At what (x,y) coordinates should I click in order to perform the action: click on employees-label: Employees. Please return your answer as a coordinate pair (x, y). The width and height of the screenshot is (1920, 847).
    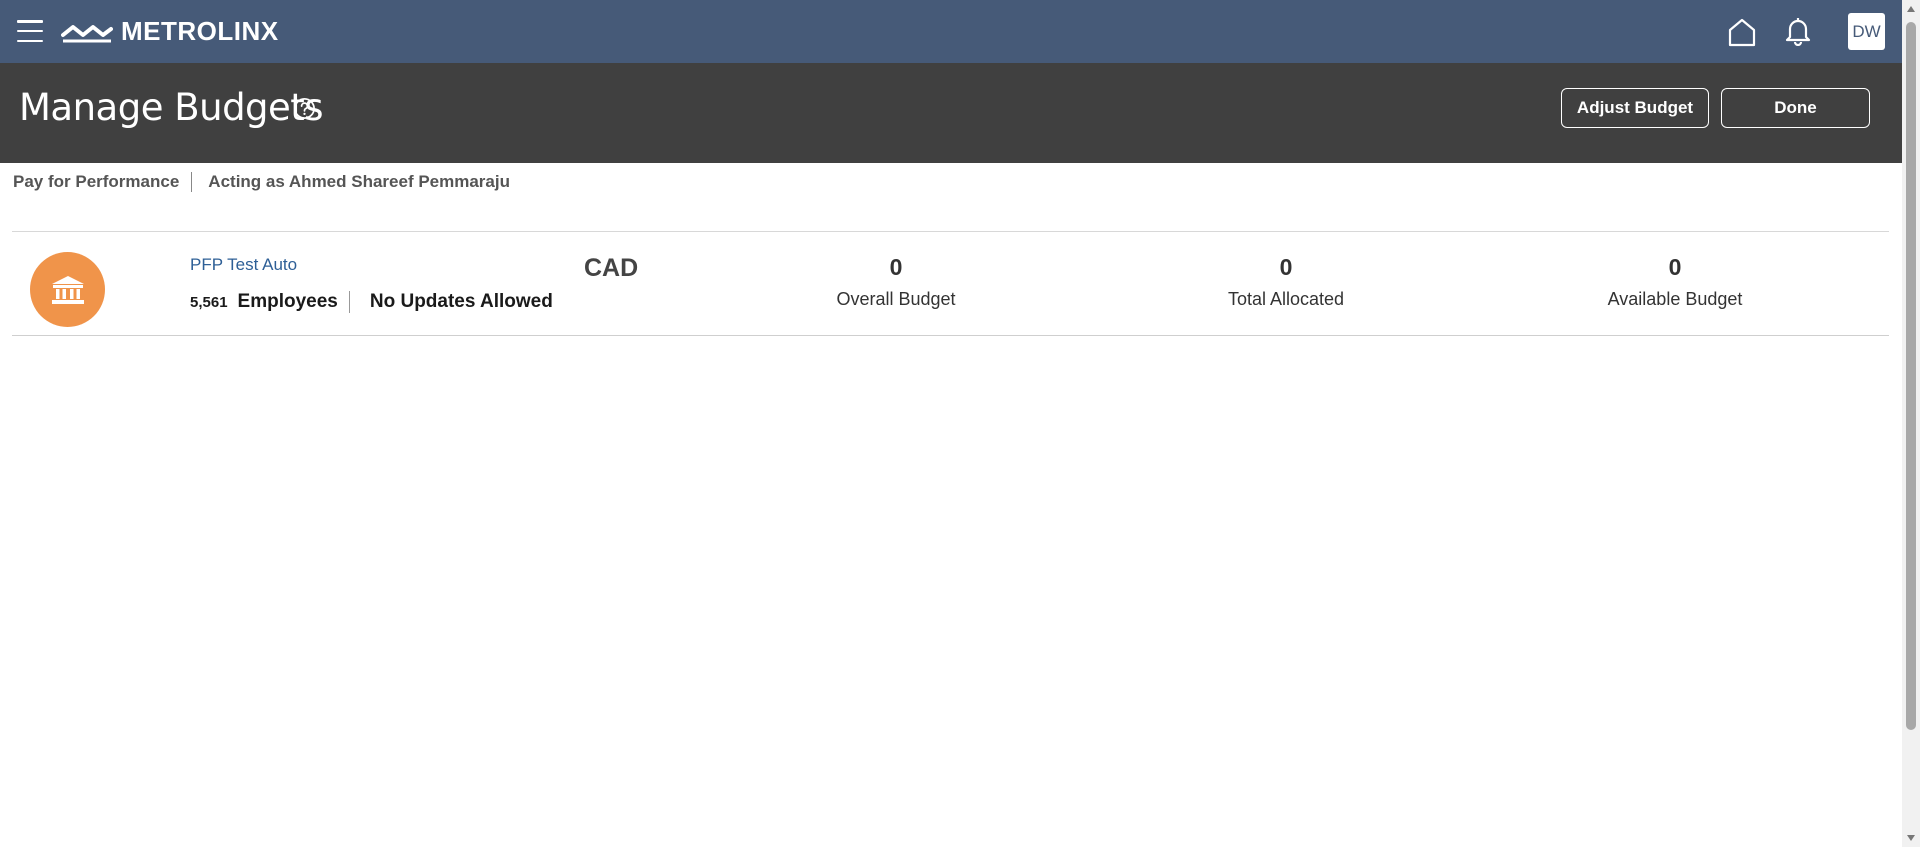
    Looking at the image, I should click on (287, 301).